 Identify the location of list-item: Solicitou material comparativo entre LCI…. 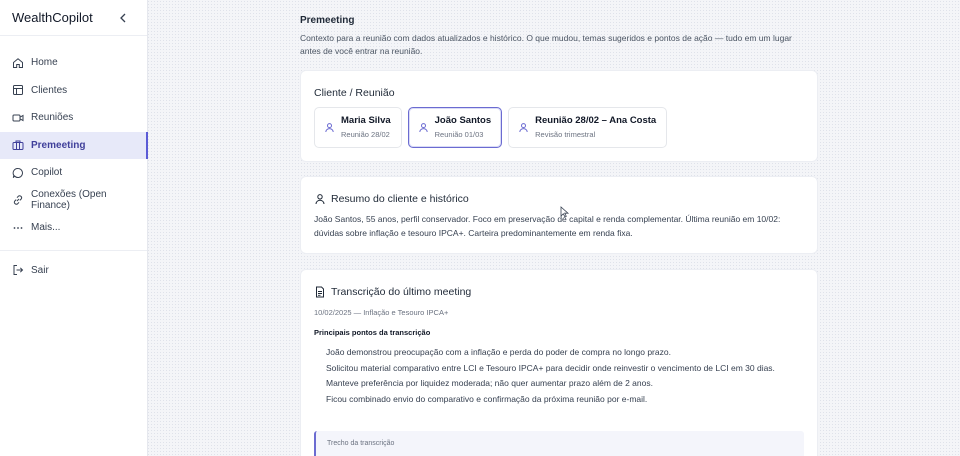
(550, 367).